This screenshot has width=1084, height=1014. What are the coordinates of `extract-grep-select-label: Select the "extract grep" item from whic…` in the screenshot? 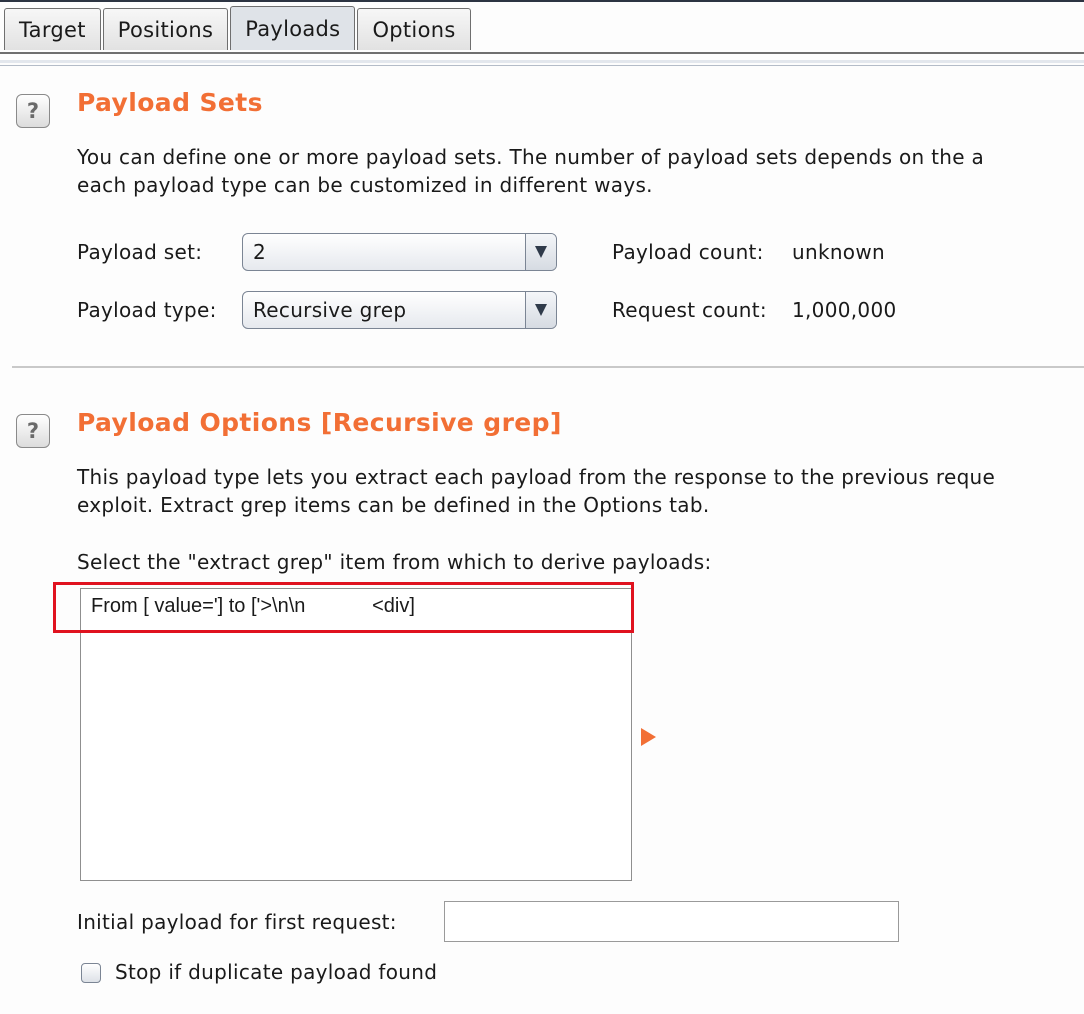 It's located at (394, 562).